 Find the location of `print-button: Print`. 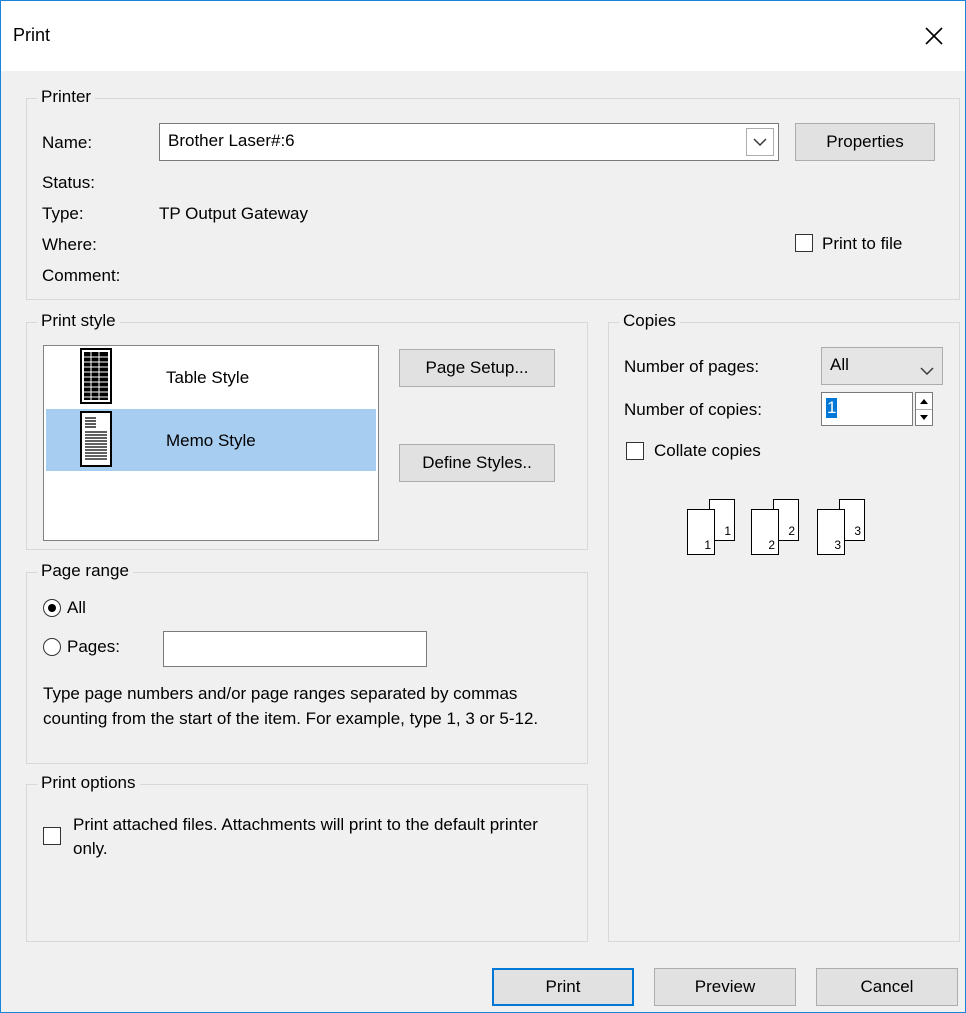

print-button: Print is located at coordinates (563, 987).